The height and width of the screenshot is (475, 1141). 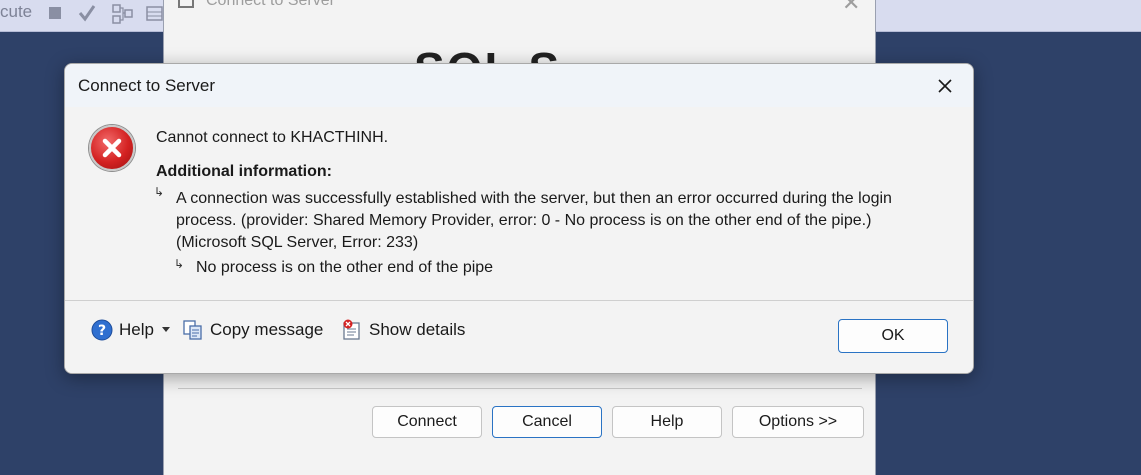 I want to click on background-separator, so click(x=520, y=388).